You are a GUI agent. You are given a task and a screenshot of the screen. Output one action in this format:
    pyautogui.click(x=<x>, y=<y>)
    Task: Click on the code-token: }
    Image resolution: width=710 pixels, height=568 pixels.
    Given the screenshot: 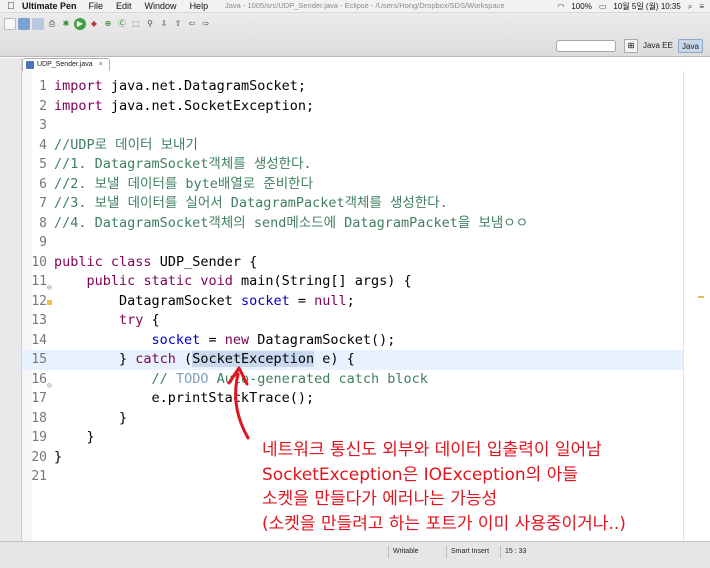 What is the action you would take?
    pyautogui.click(x=74, y=437)
    